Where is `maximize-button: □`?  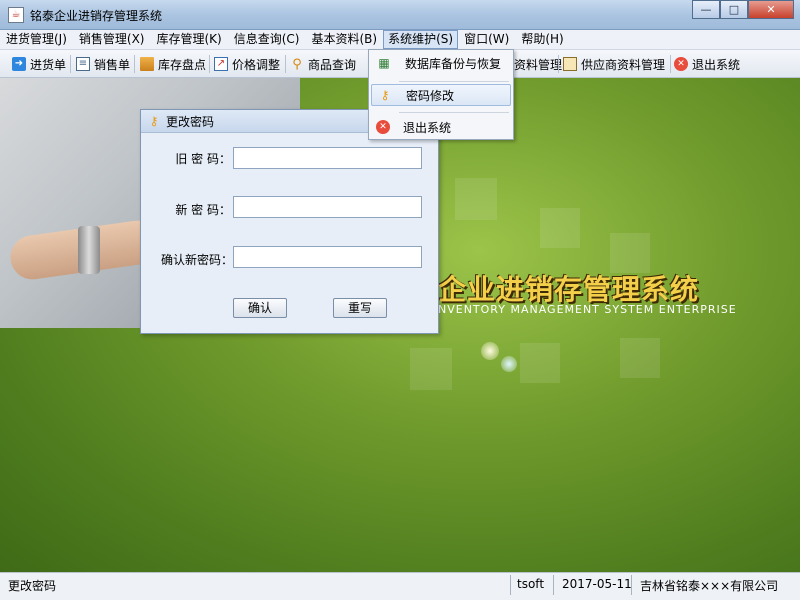 maximize-button: □ is located at coordinates (734, 9).